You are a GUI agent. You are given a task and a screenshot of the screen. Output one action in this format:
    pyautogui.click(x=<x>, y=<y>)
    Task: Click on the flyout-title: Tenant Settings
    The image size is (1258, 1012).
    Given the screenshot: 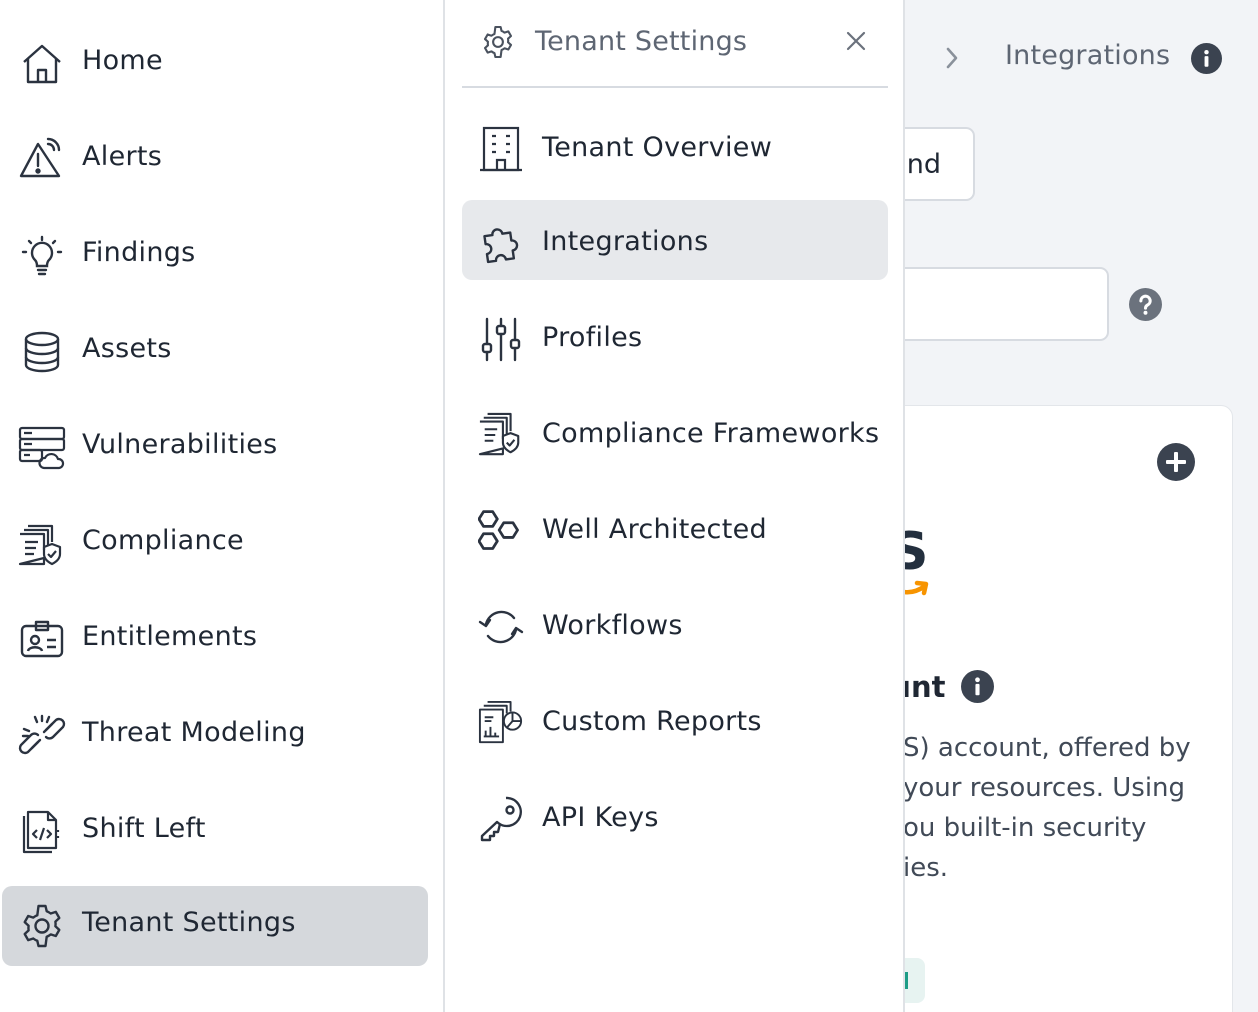 What is the action you would take?
    pyautogui.click(x=641, y=41)
    